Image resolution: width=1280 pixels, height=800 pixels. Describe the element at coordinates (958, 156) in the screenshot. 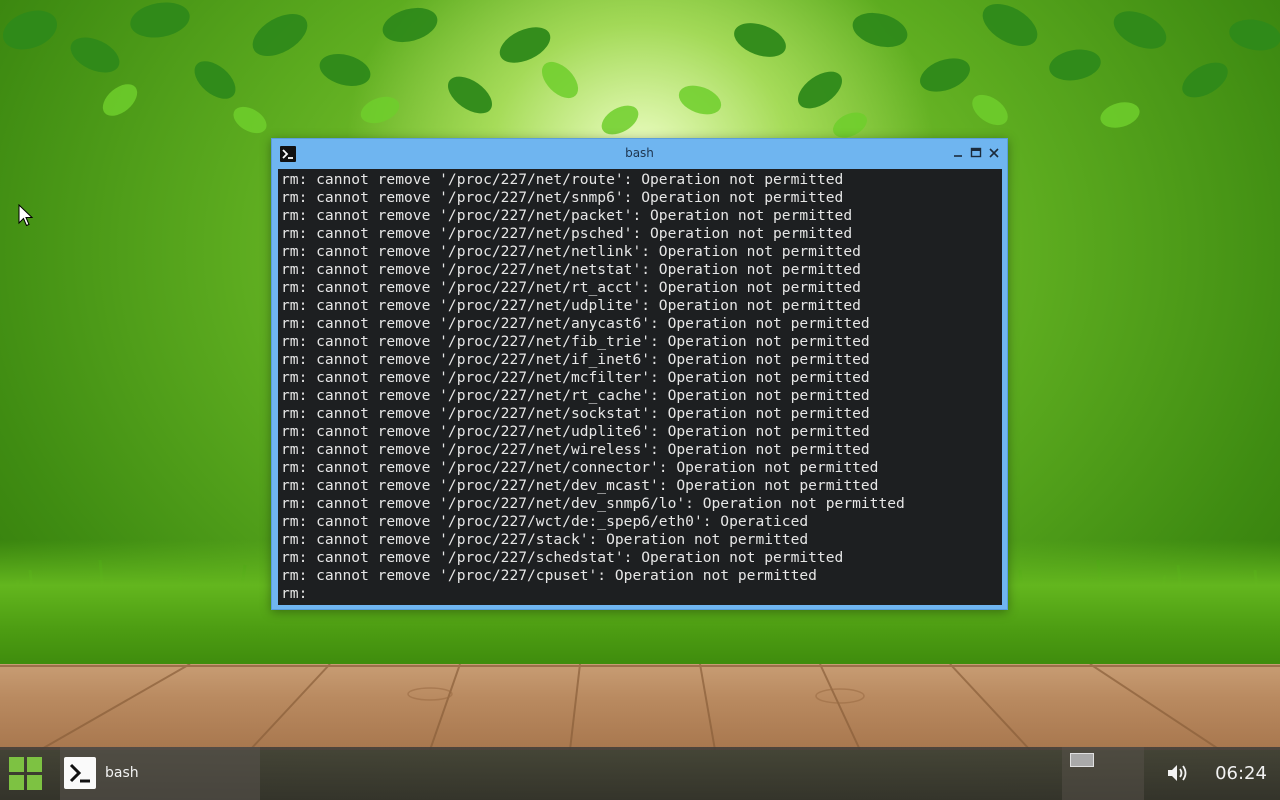

I see `minimize-icon` at that location.